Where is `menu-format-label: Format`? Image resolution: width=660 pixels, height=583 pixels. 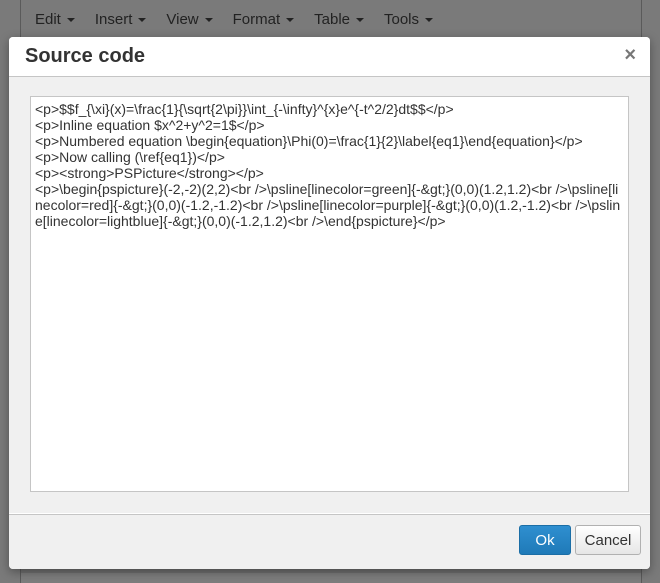 menu-format-label: Format is located at coordinates (256, 19).